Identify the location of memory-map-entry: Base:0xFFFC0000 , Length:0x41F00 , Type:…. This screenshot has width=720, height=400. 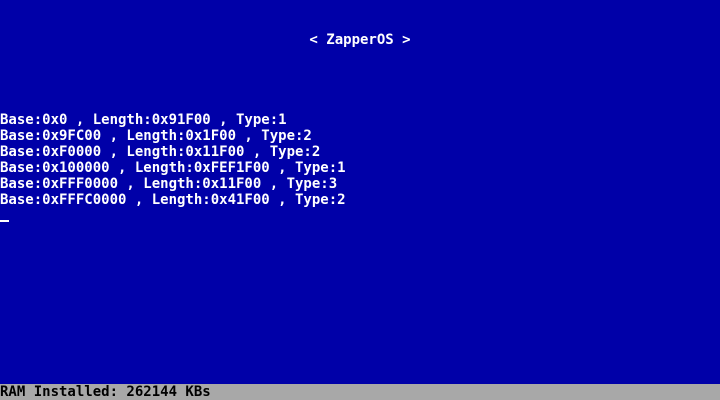
(173, 200).